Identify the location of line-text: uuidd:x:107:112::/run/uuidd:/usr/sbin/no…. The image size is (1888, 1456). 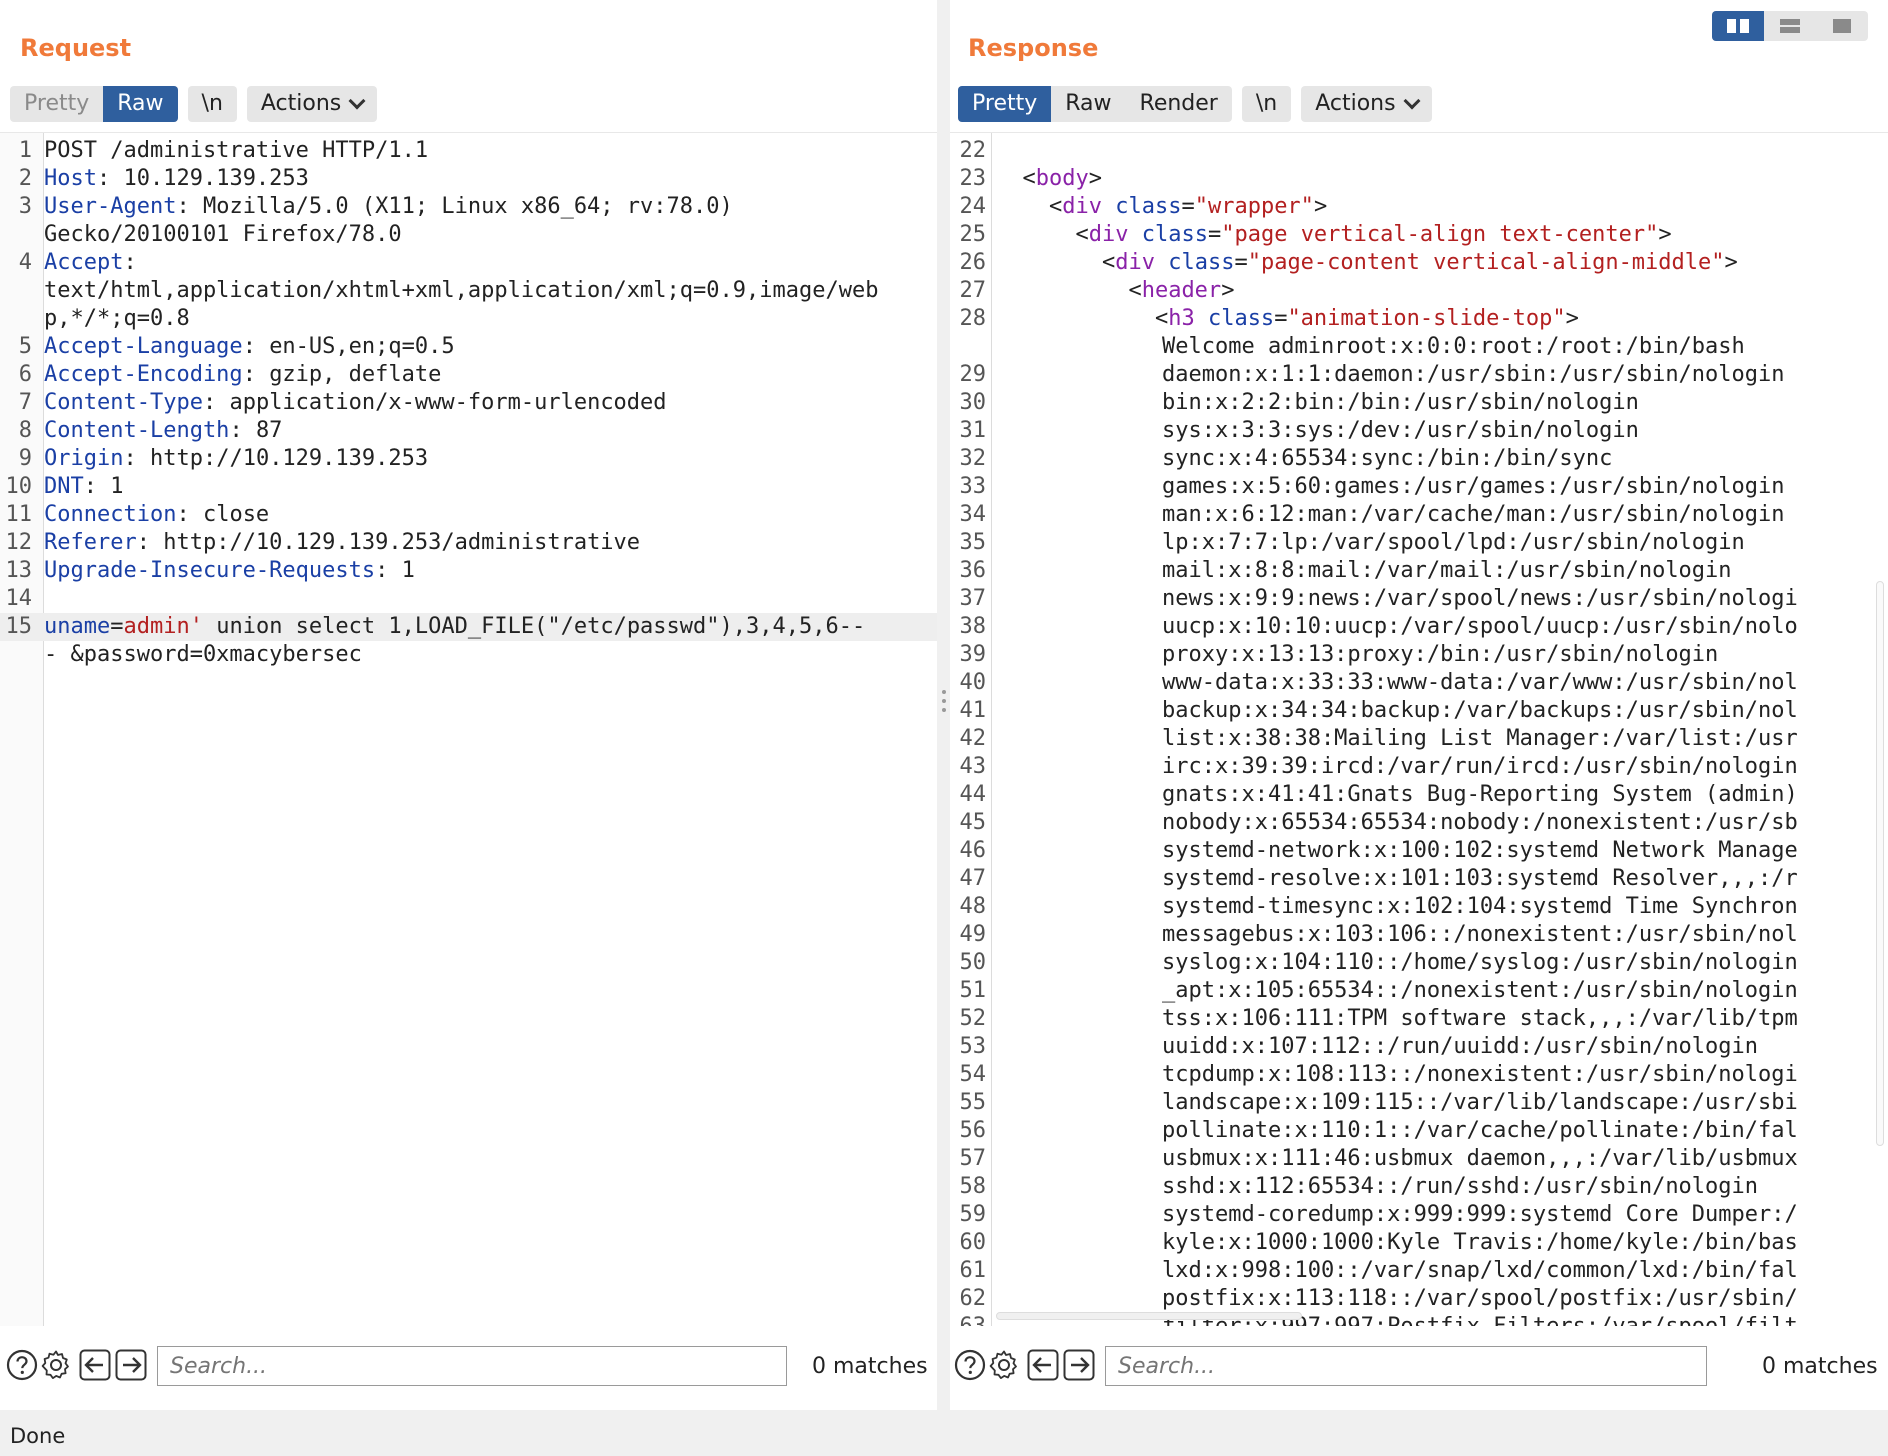
(1460, 1046).